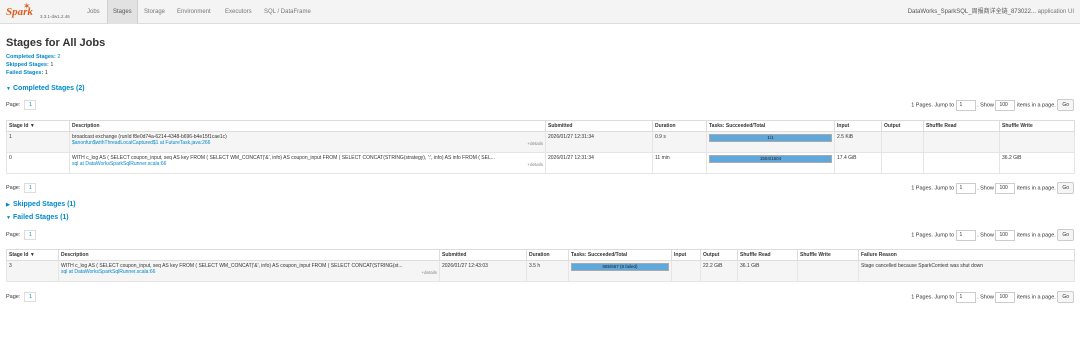  I want to click on tab-storage: Storage, so click(154, 12).